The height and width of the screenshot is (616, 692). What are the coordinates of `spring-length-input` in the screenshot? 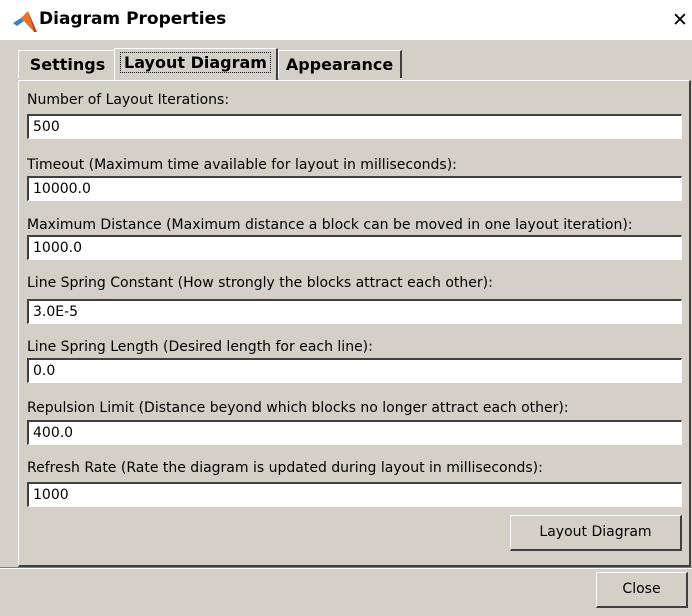 It's located at (354, 370).